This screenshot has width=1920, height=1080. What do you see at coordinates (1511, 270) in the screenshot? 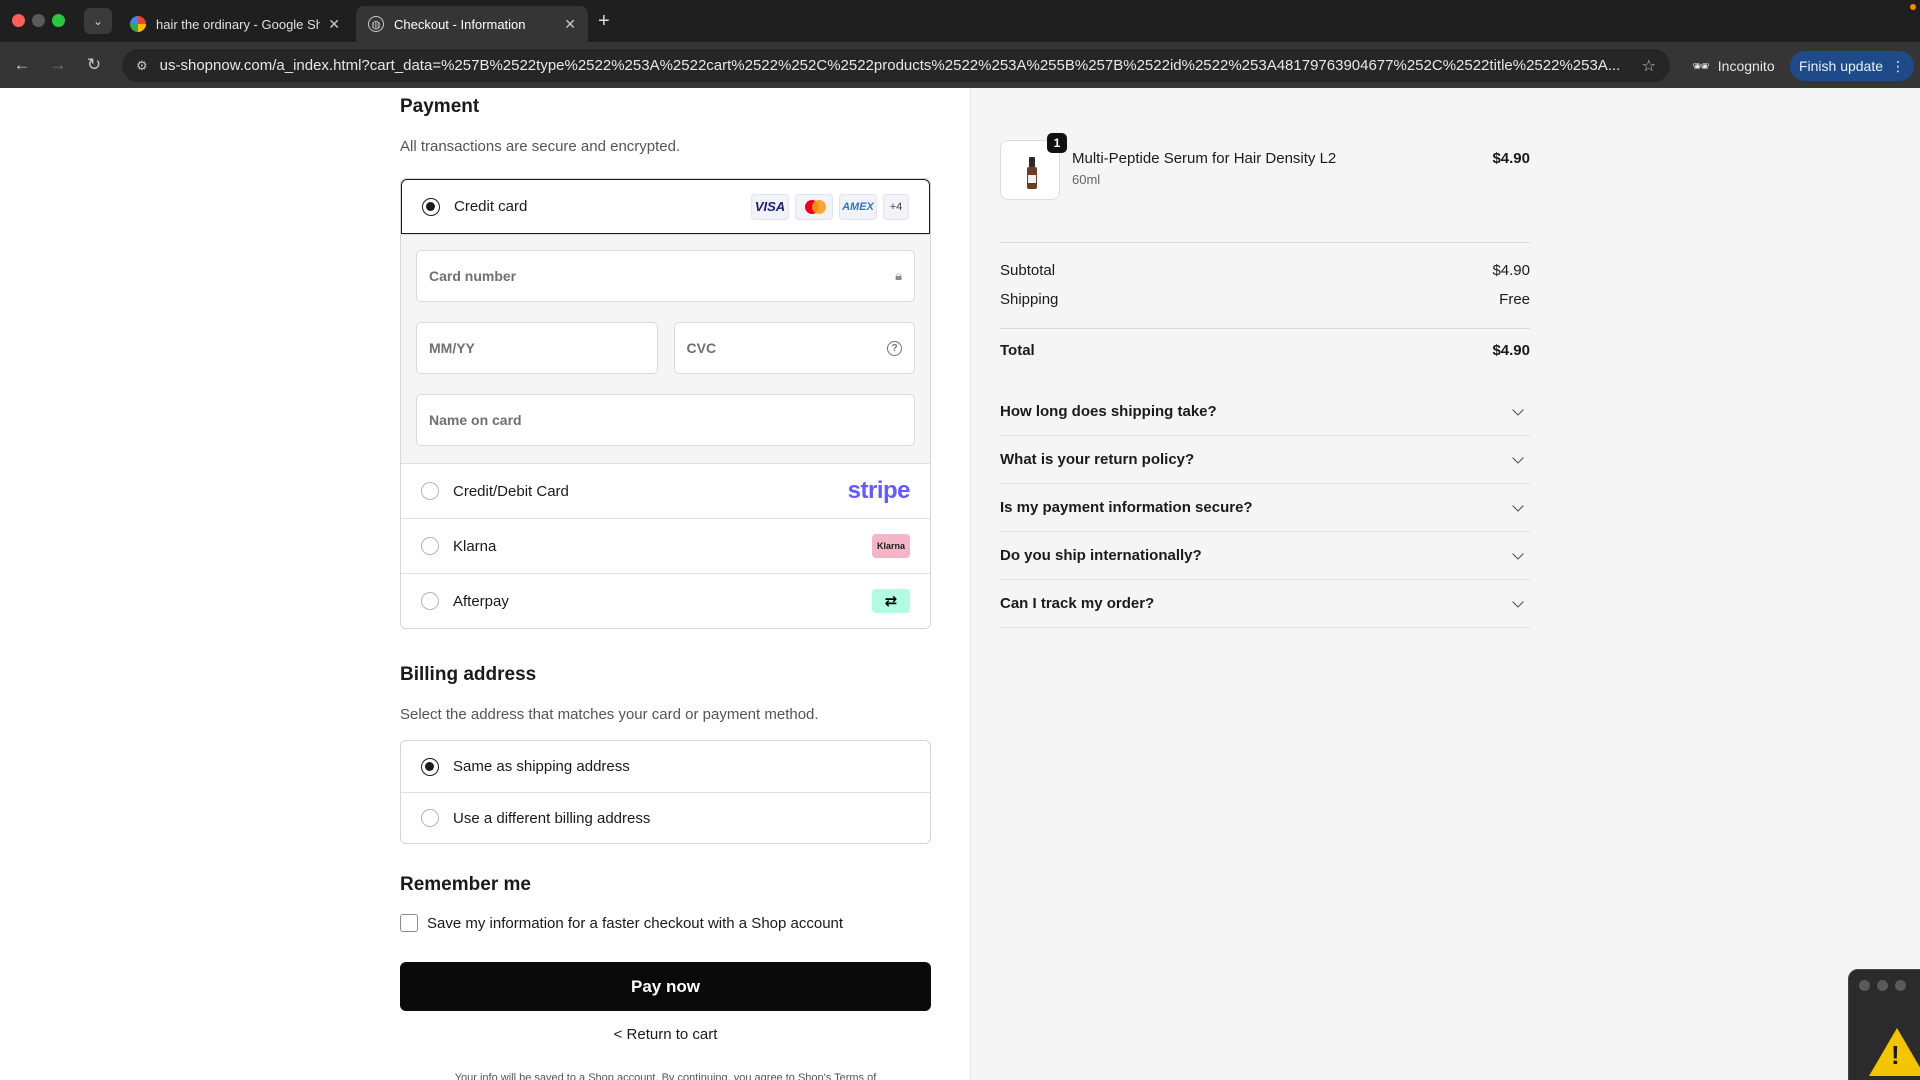
I see `subtotal-value: $4.90` at bounding box center [1511, 270].